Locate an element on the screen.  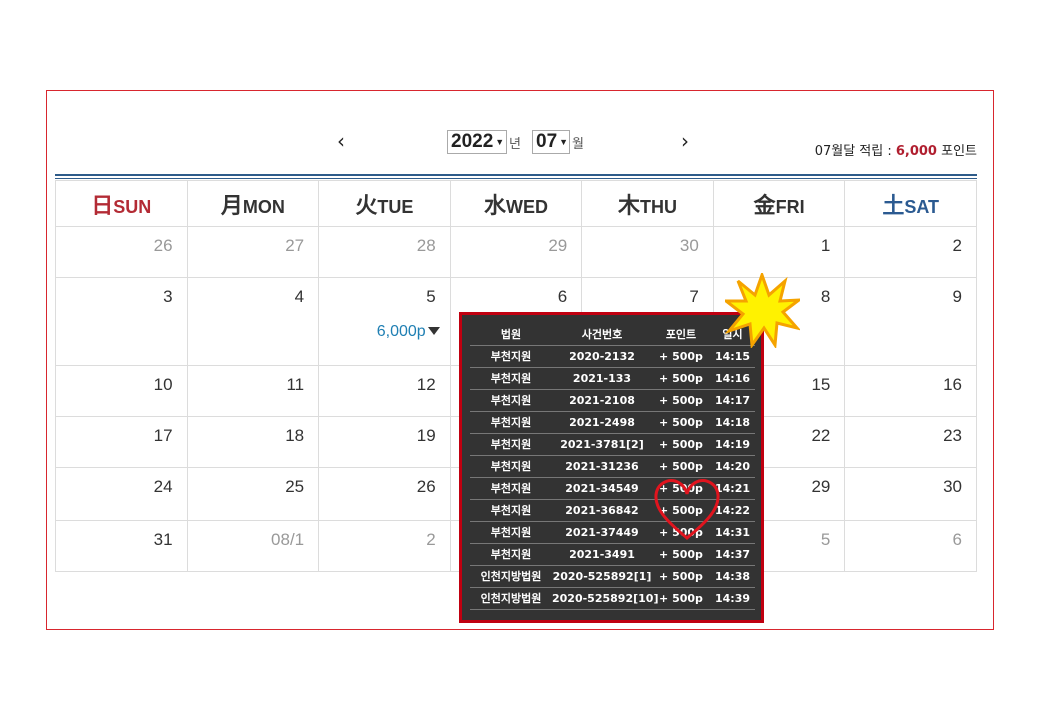
calendar-day-cell: 19 is located at coordinates (384, 442).